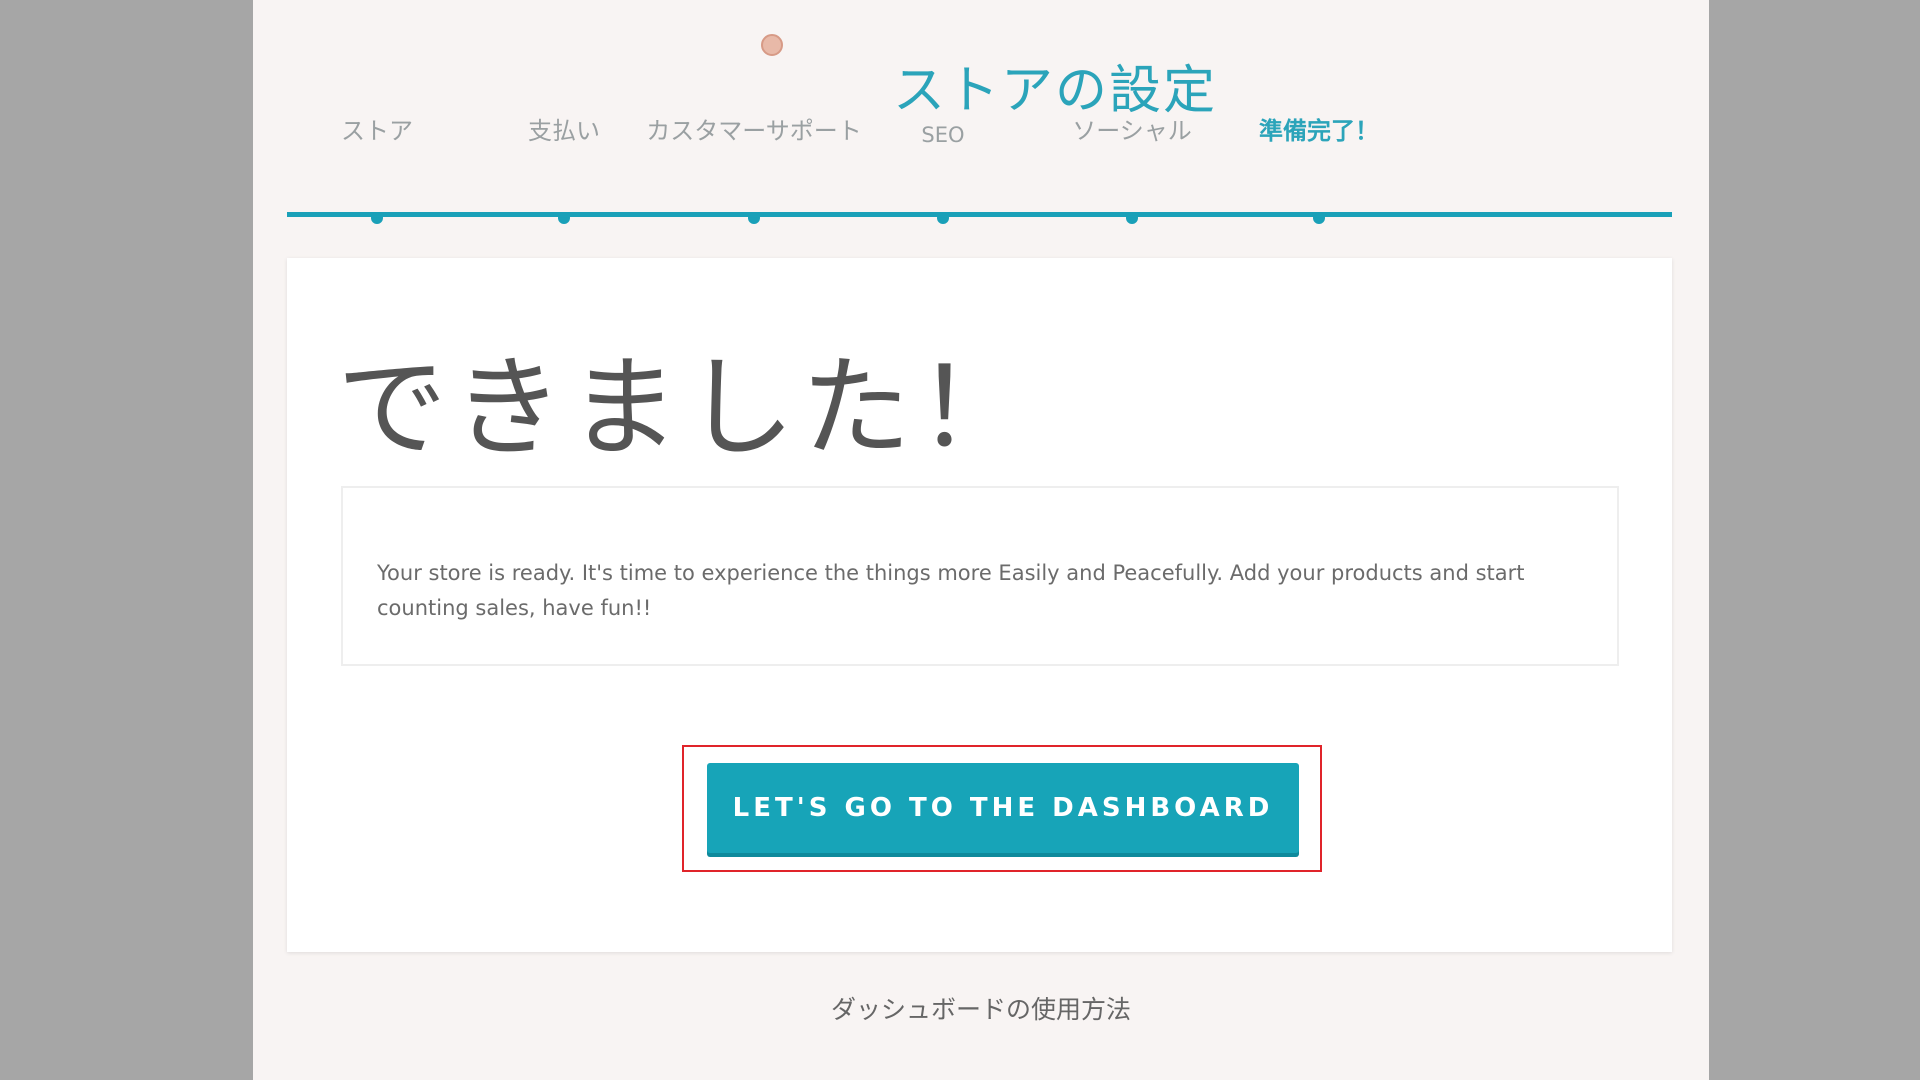 The height and width of the screenshot is (1080, 1920). What do you see at coordinates (1132, 131) in the screenshot?
I see `step-social: ソーシャル` at bounding box center [1132, 131].